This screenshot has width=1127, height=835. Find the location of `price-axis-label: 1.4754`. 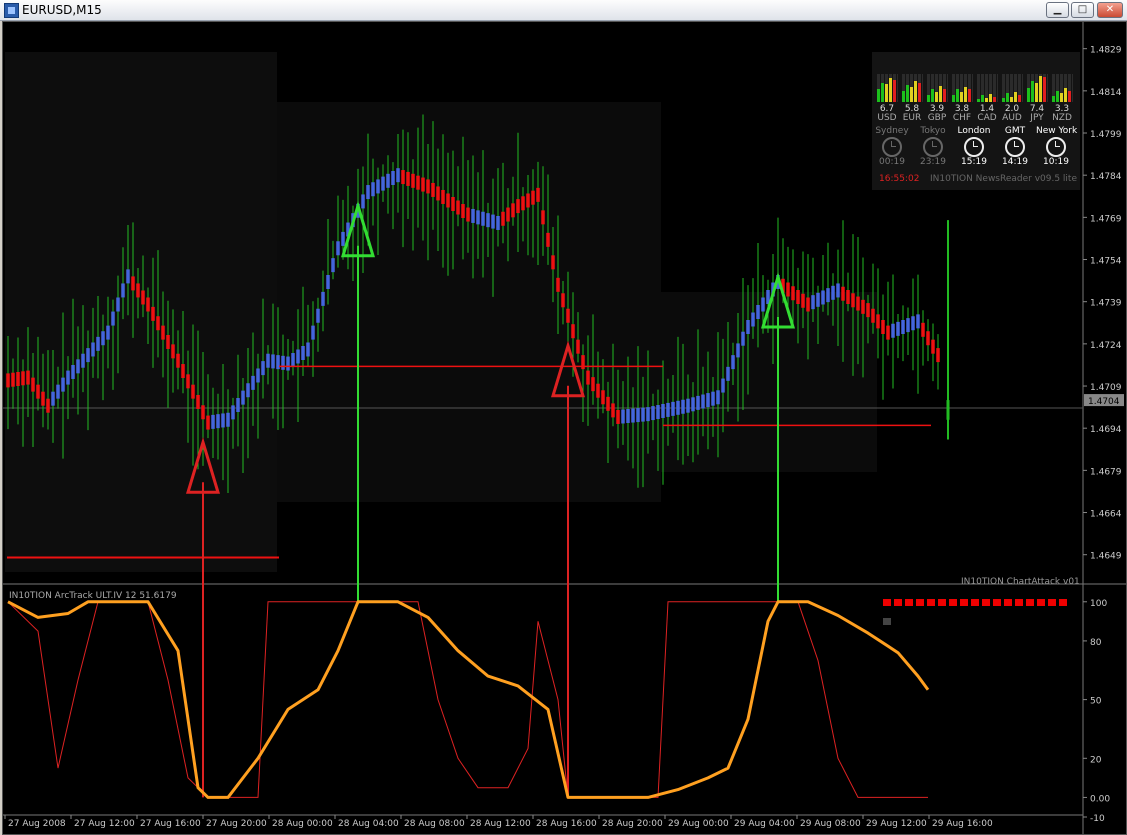

price-axis-label: 1.4754 is located at coordinates (1106, 262).